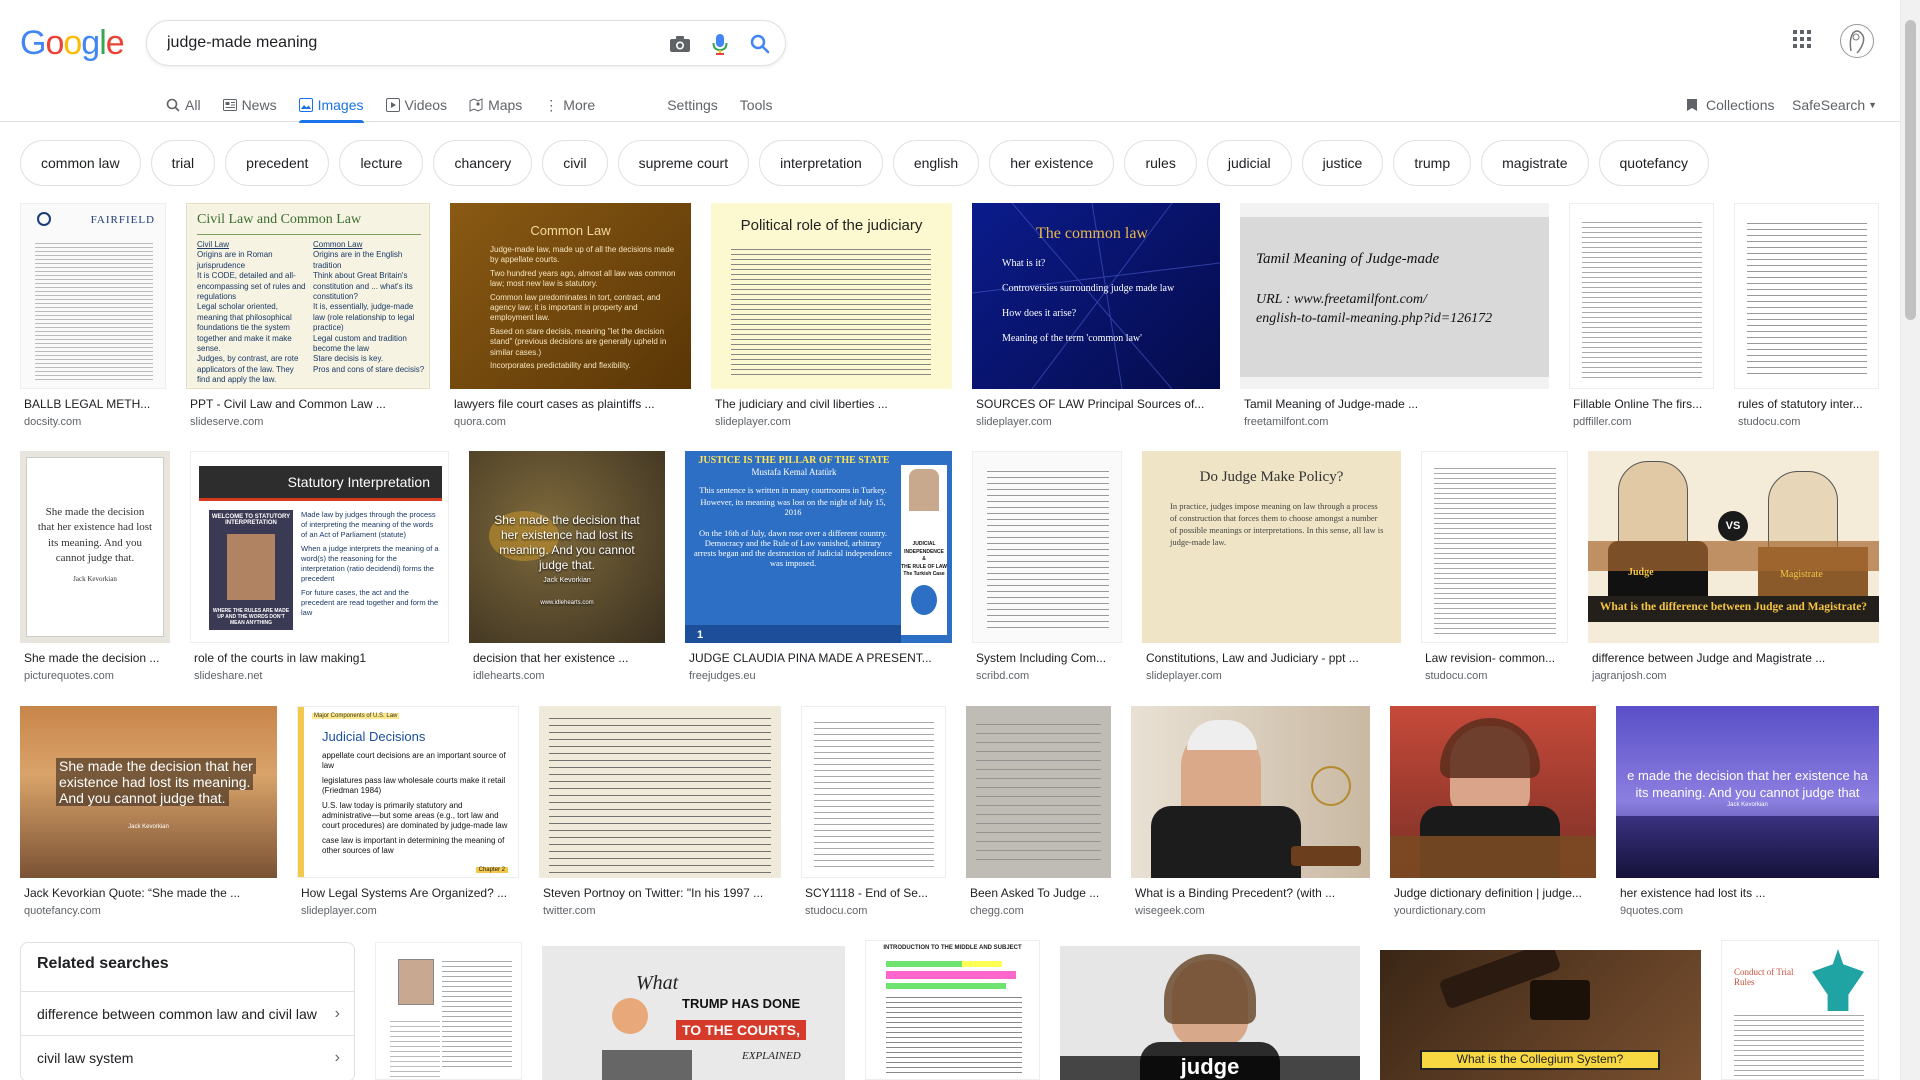 This screenshot has width=1920, height=1080. Describe the element at coordinates (567, 550) in the screenshot. I see `thumb-line: meaning. And you cannot` at that location.